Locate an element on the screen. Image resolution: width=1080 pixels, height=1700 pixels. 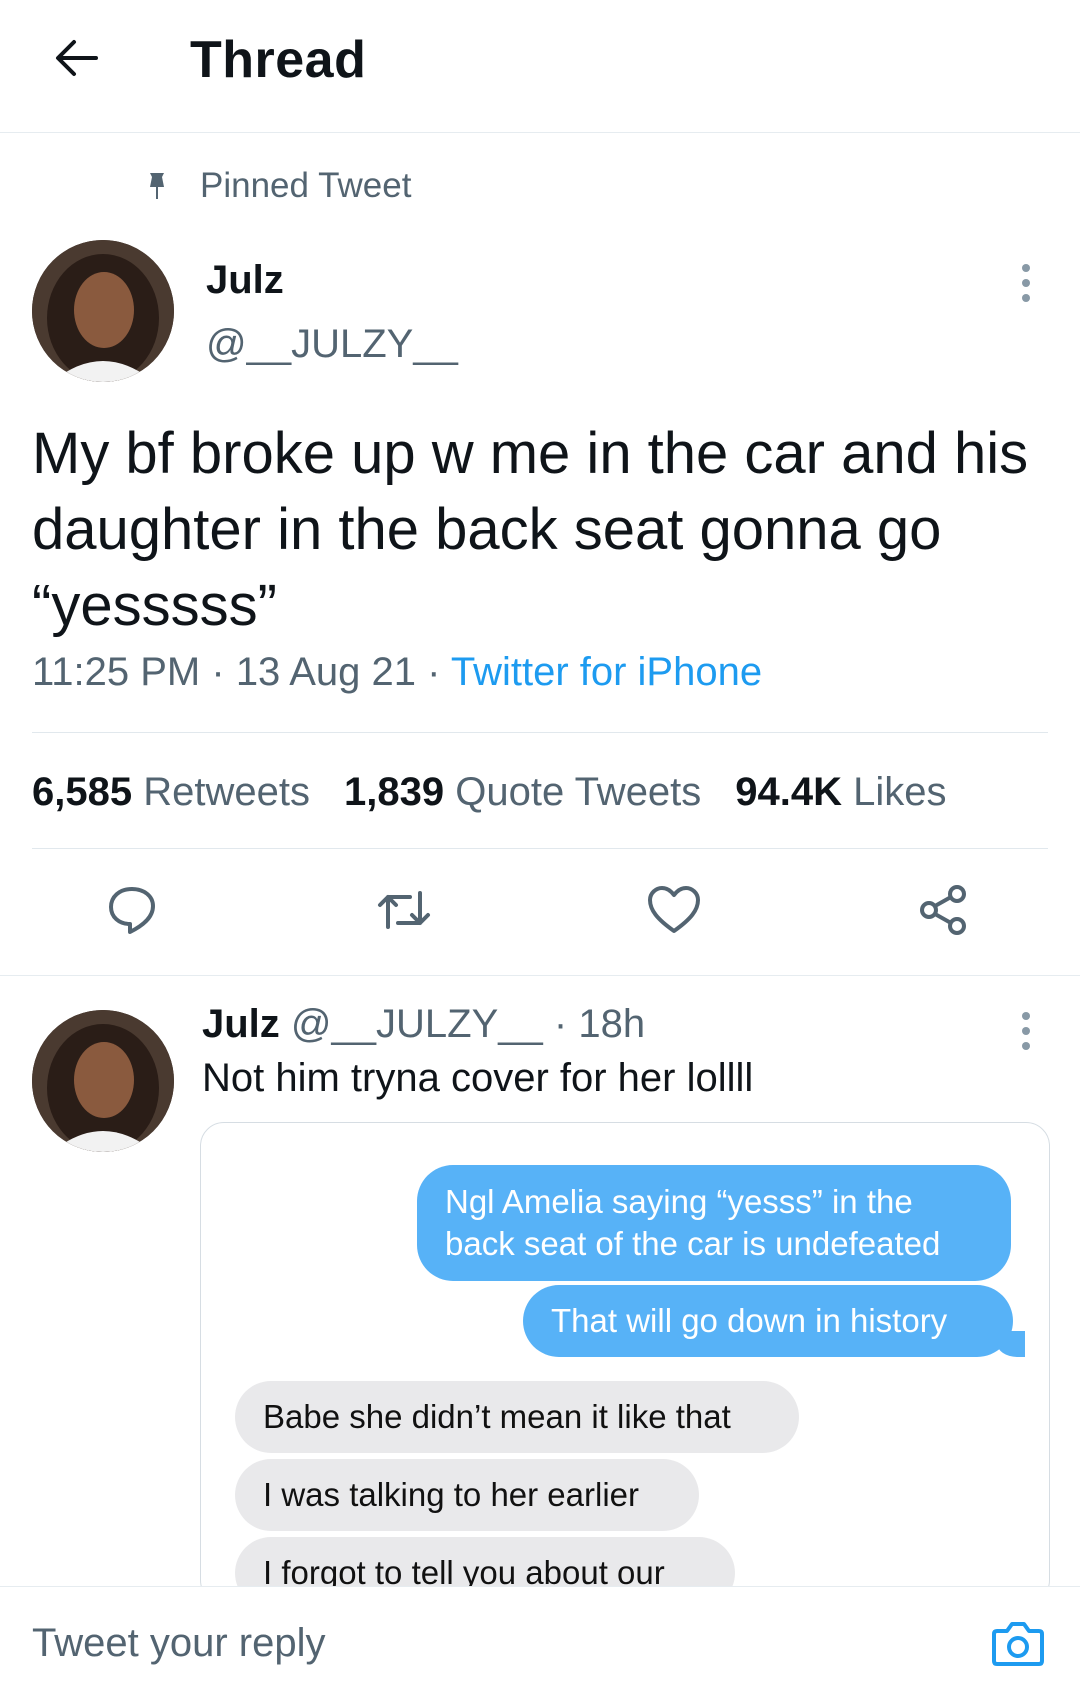
reply-author-name: Julz is located at coordinates (241, 1024).